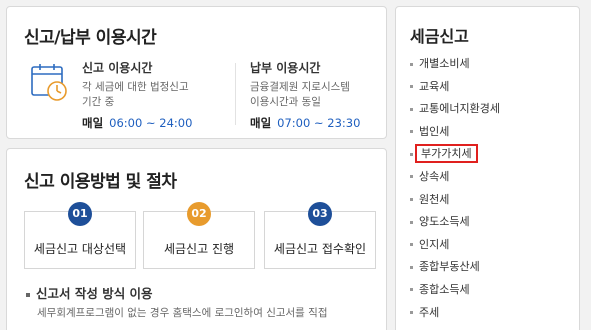  I want to click on tax-item-label: 주세, so click(429, 312).